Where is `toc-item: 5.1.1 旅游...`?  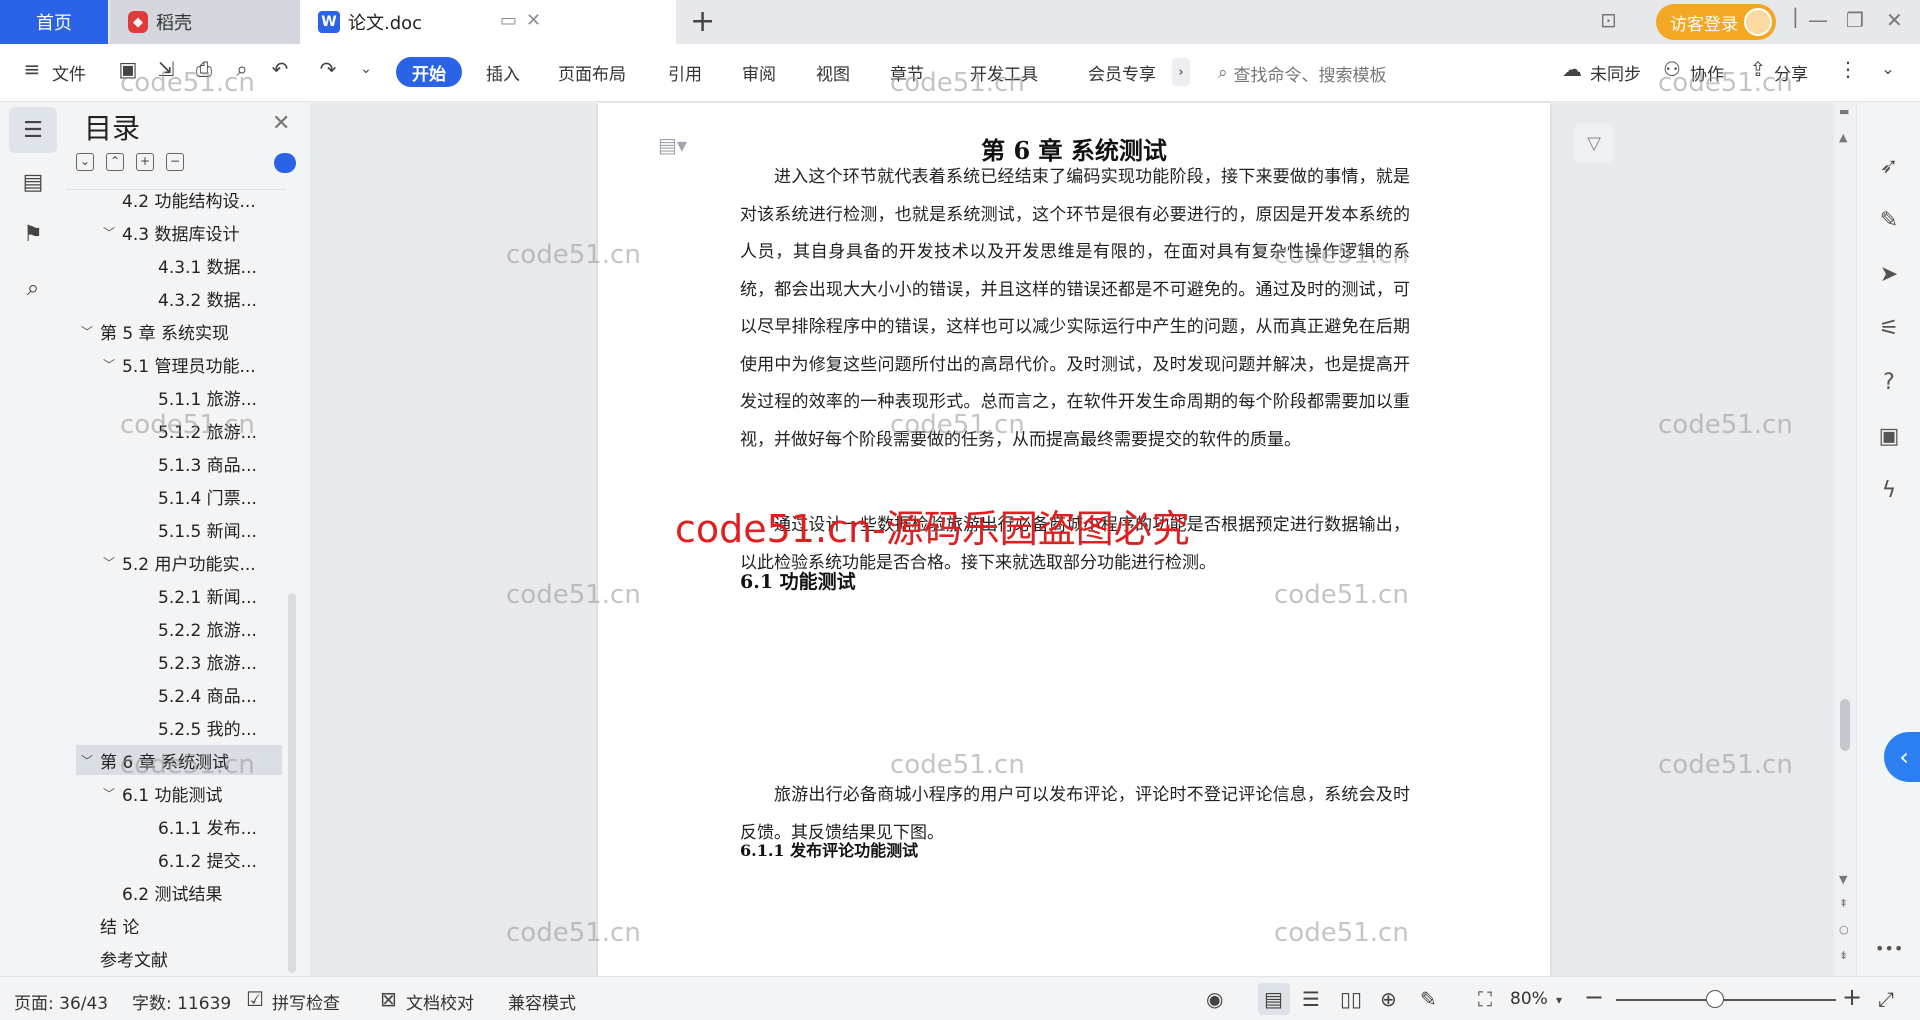 toc-item: 5.1.1 旅游... is located at coordinates (179, 397).